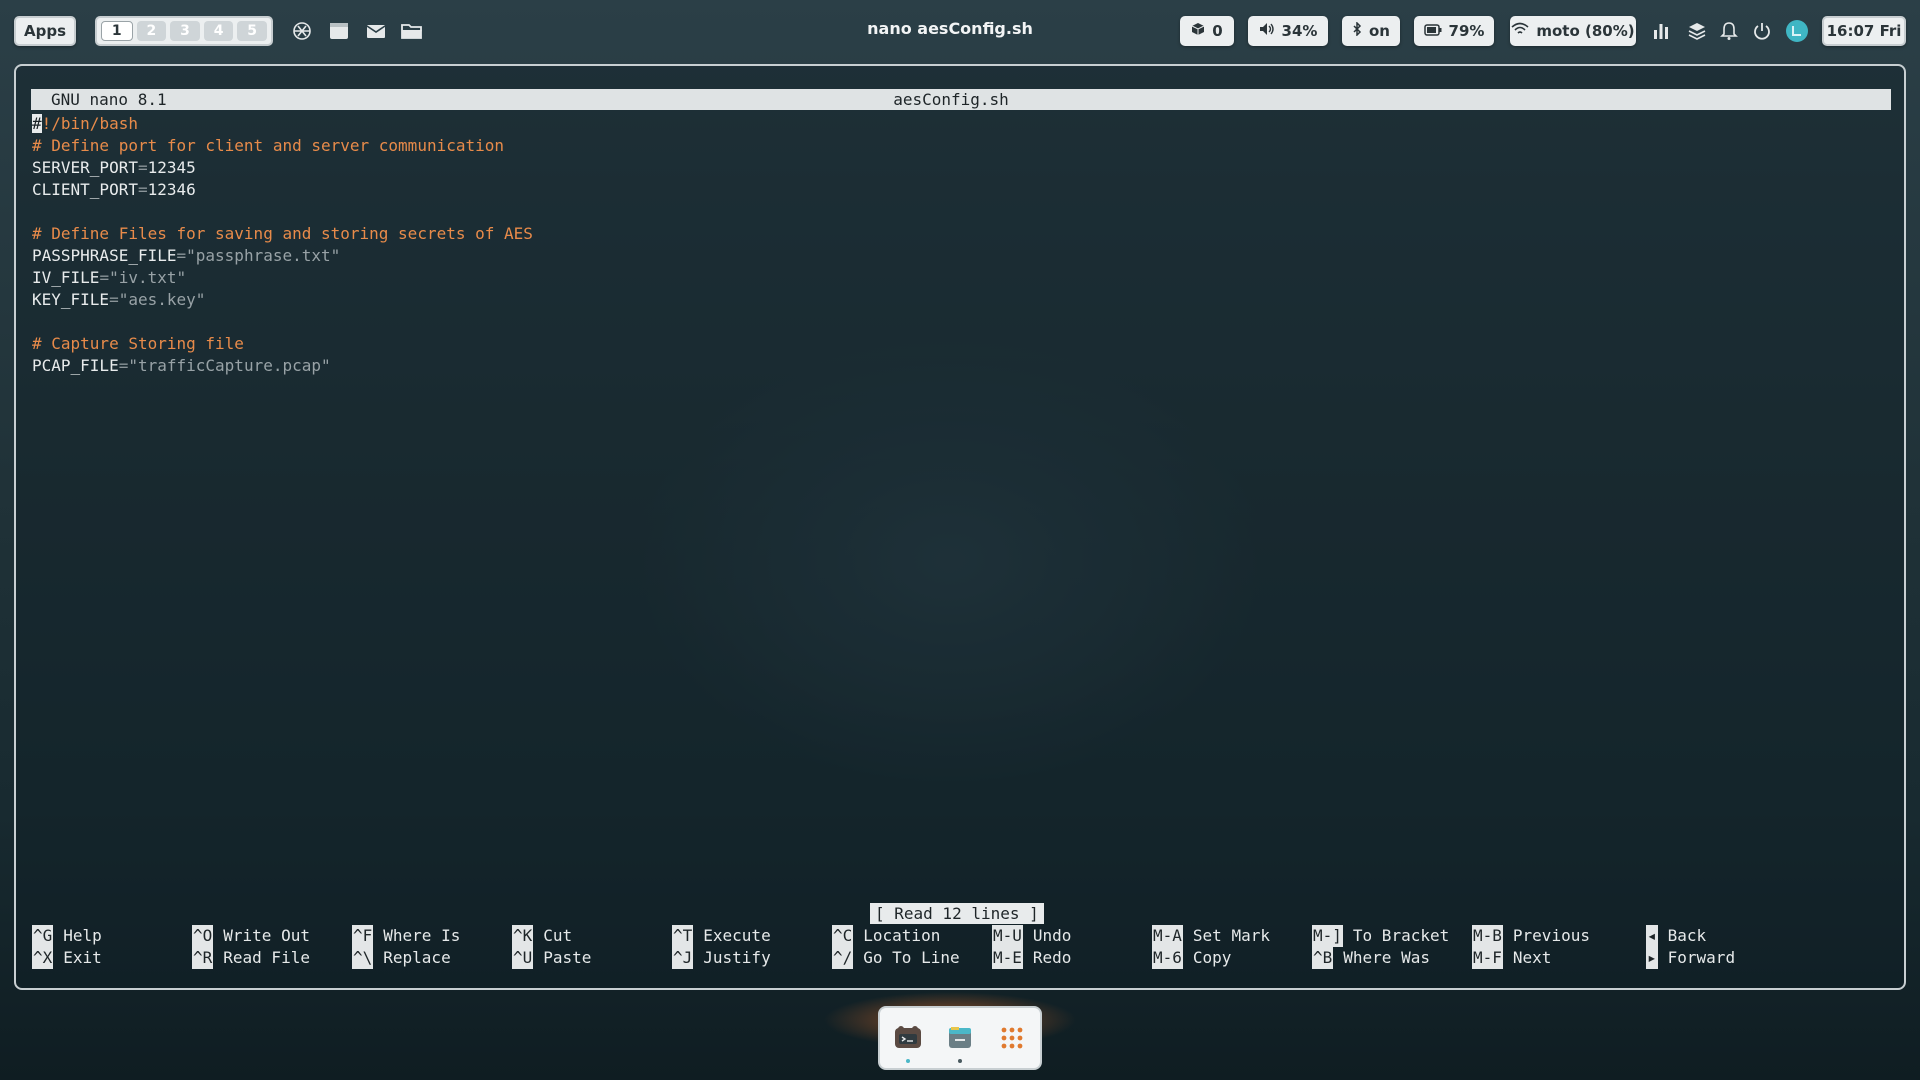 The height and width of the screenshot is (1080, 1920). Describe the element at coordinates (43, 936) in the screenshot. I see `shortcut-key: ^G` at that location.